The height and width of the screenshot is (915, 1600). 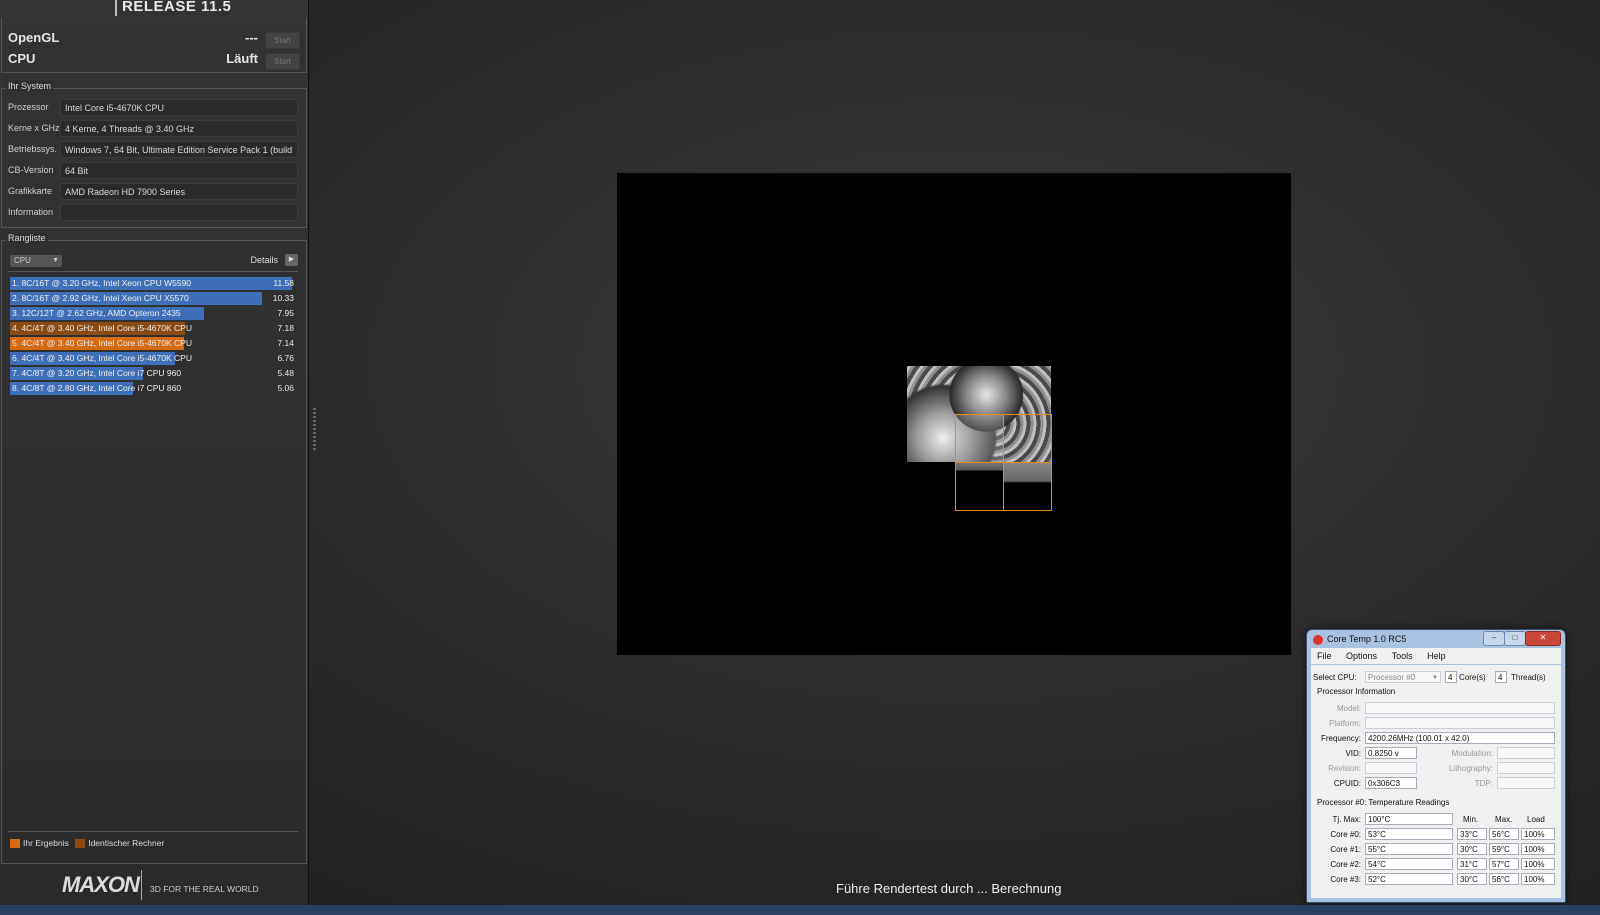 What do you see at coordinates (34, 128) in the screenshot?
I see `sys-key: Kerne x GHz` at bounding box center [34, 128].